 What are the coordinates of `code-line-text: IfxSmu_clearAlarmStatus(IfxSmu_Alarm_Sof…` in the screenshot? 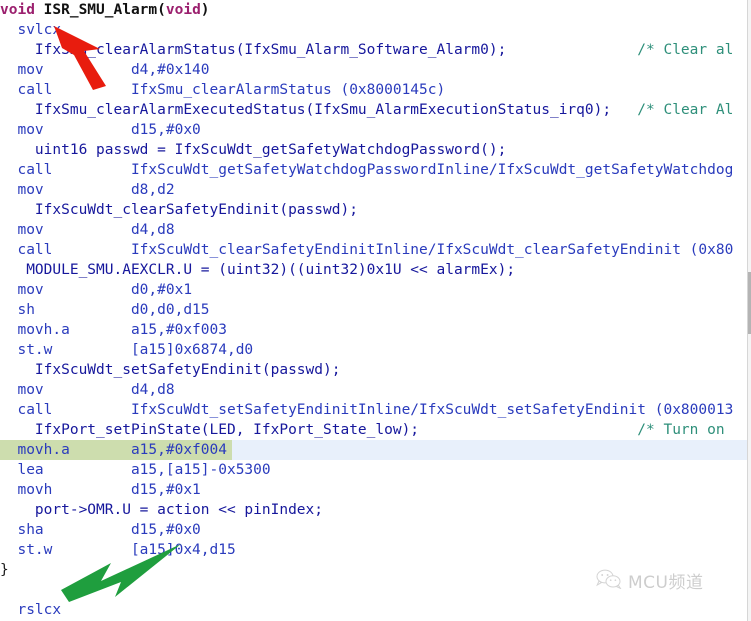 It's located at (366, 50).